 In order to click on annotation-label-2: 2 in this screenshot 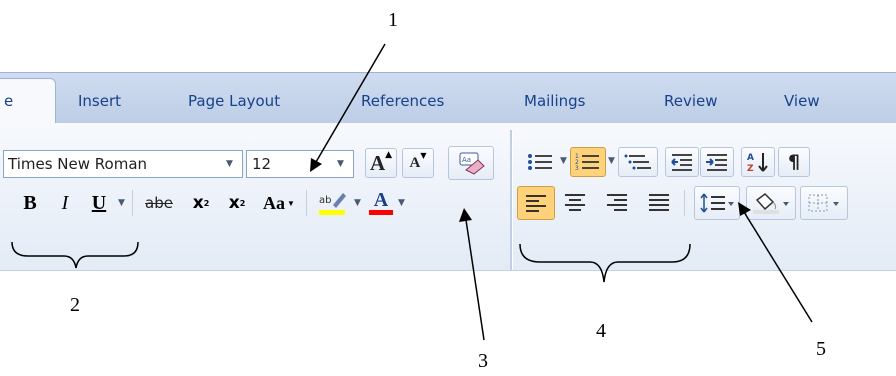, I will do `click(75, 305)`.